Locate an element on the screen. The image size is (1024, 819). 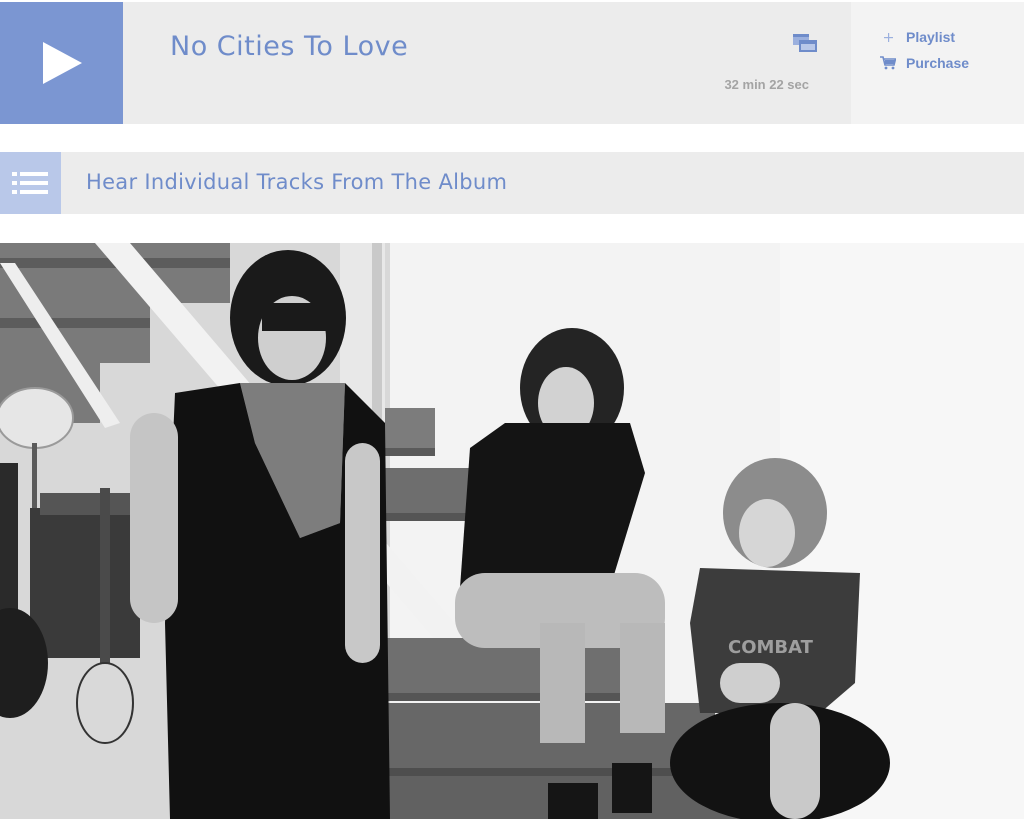
purchase-label: Purchase is located at coordinates (938, 63).